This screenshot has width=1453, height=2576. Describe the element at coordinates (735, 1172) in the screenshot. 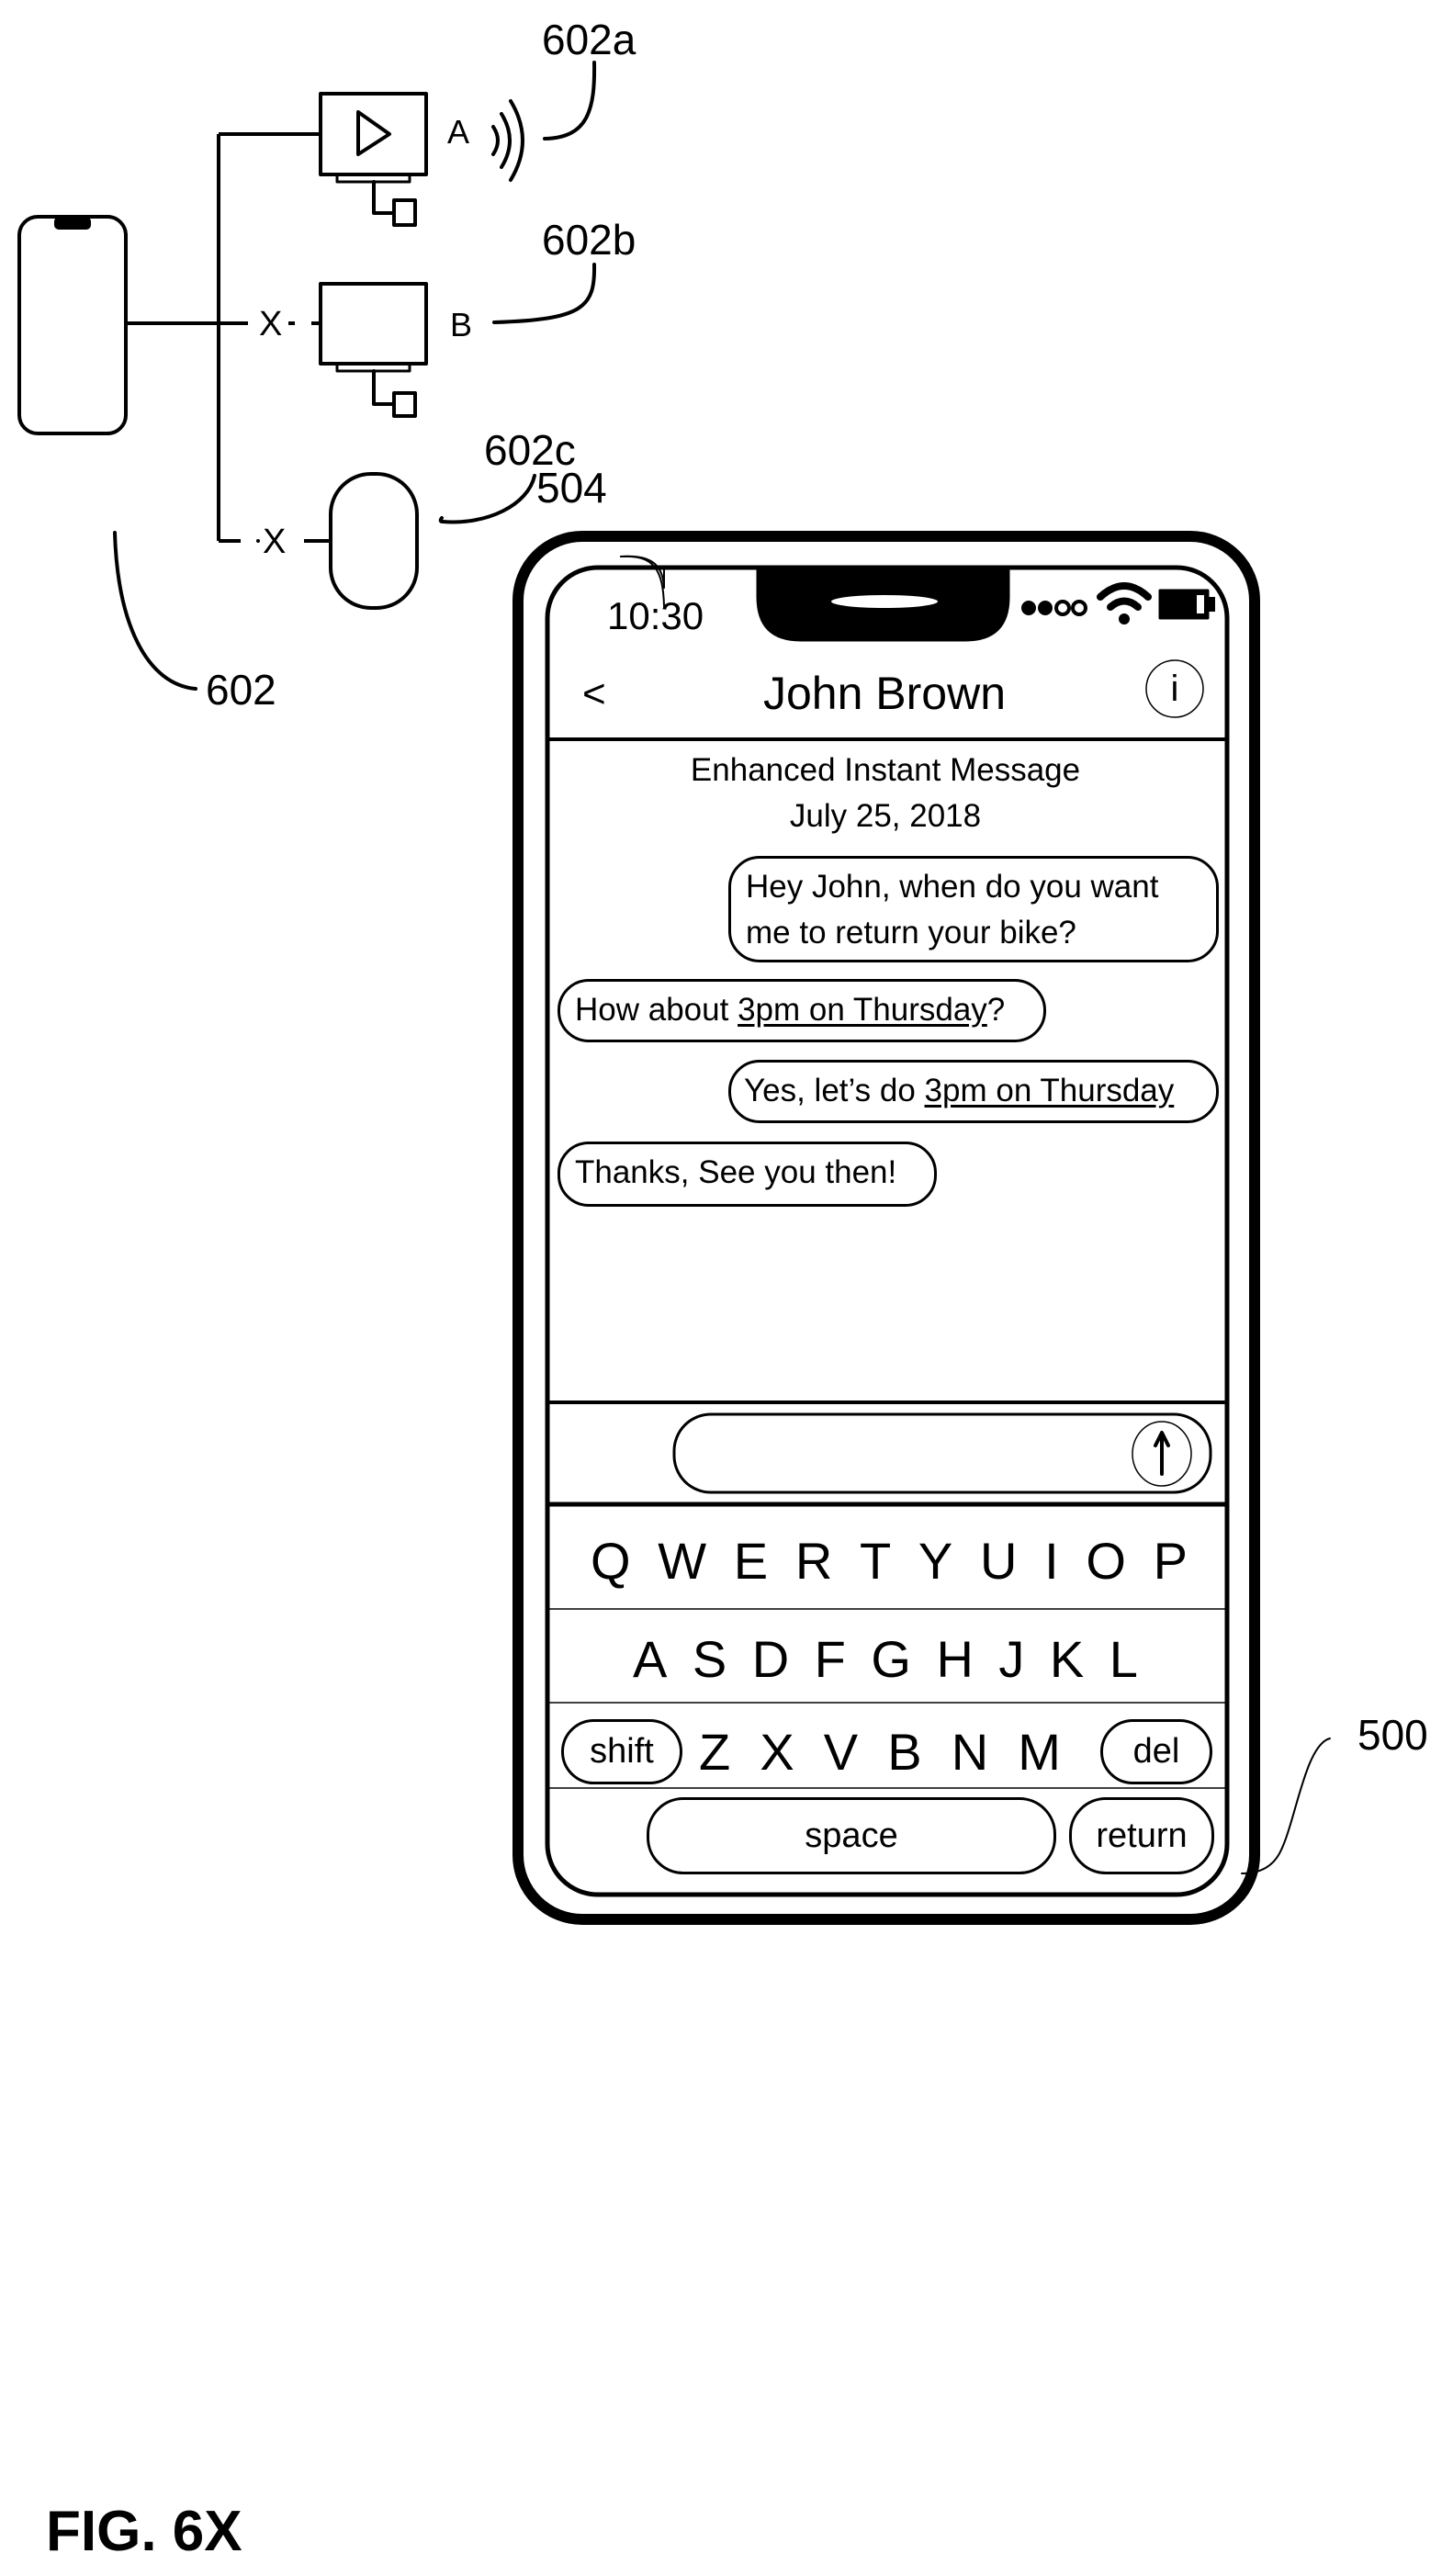

I see `message-text: Thanks, See you then!` at that location.